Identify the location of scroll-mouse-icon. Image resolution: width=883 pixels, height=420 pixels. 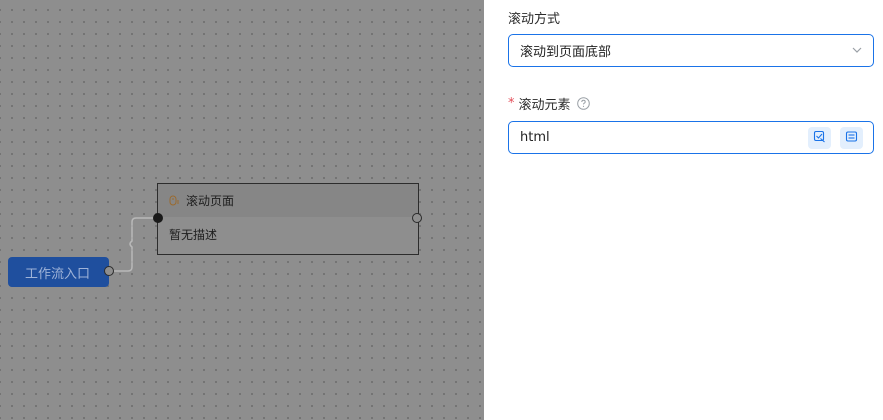
(174, 201).